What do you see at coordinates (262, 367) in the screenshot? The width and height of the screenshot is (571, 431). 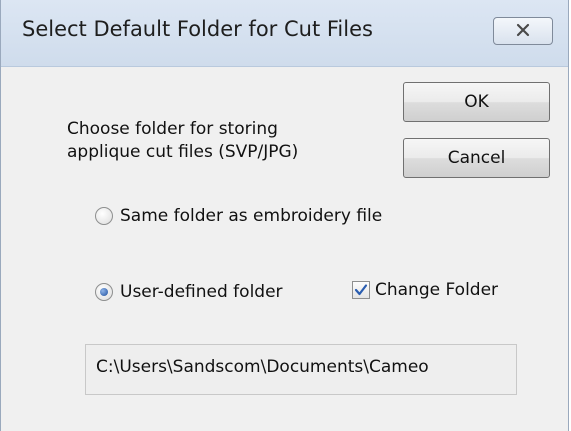 I see `folder-path-text: C:\Users\Sandscom\Documents\Cameo` at bounding box center [262, 367].